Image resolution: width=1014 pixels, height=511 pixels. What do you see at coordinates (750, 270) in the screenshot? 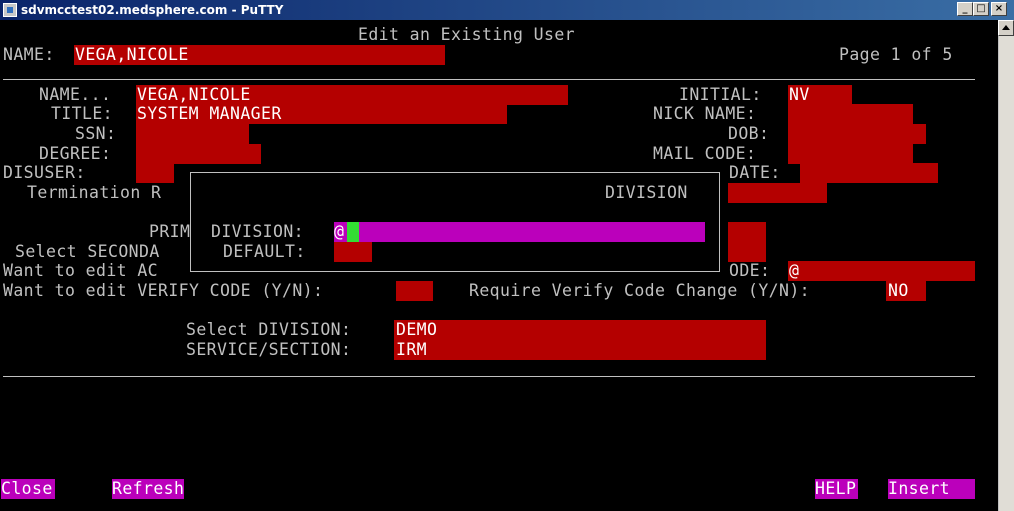
I see `code-label-fragment: ODE:` at bounding box center [750, 270].